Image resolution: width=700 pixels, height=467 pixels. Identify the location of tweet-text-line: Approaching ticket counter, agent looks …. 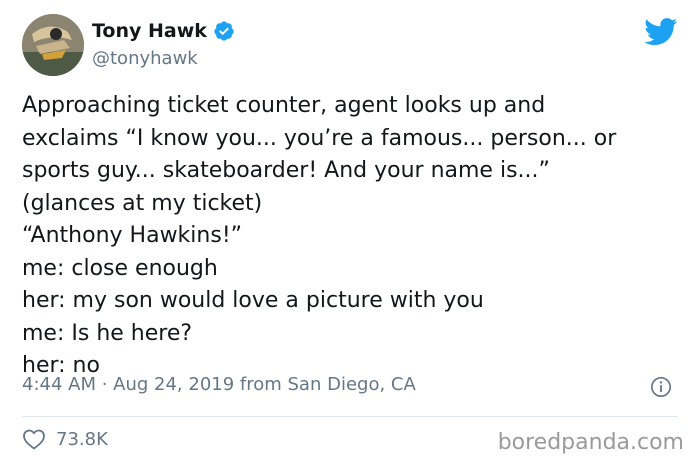
(284, 105).